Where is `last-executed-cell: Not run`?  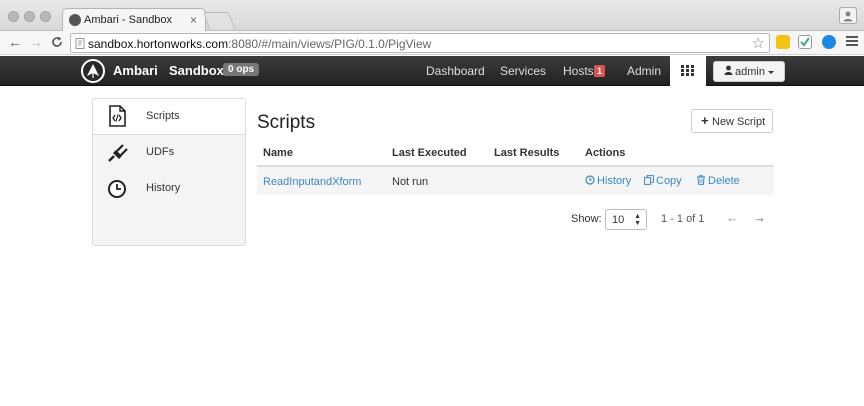 last-executed-cell: Not run is located at coordinates (410, 182).